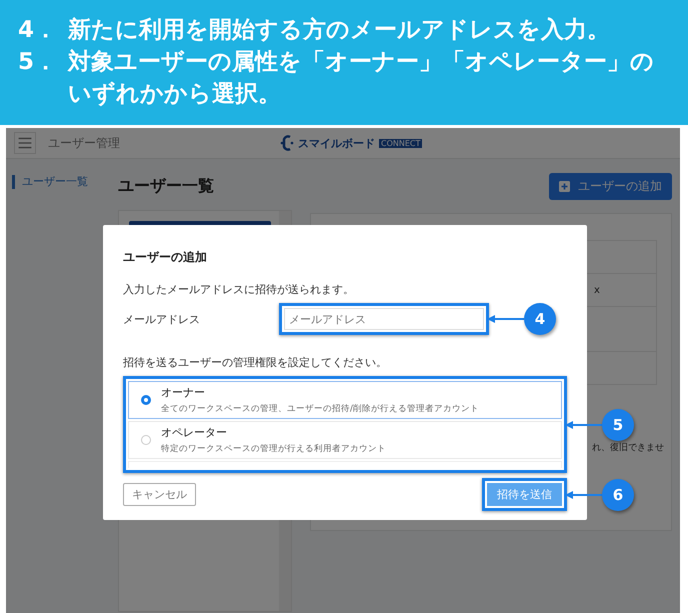  I want to click on logo-icon, so click(287, 143).